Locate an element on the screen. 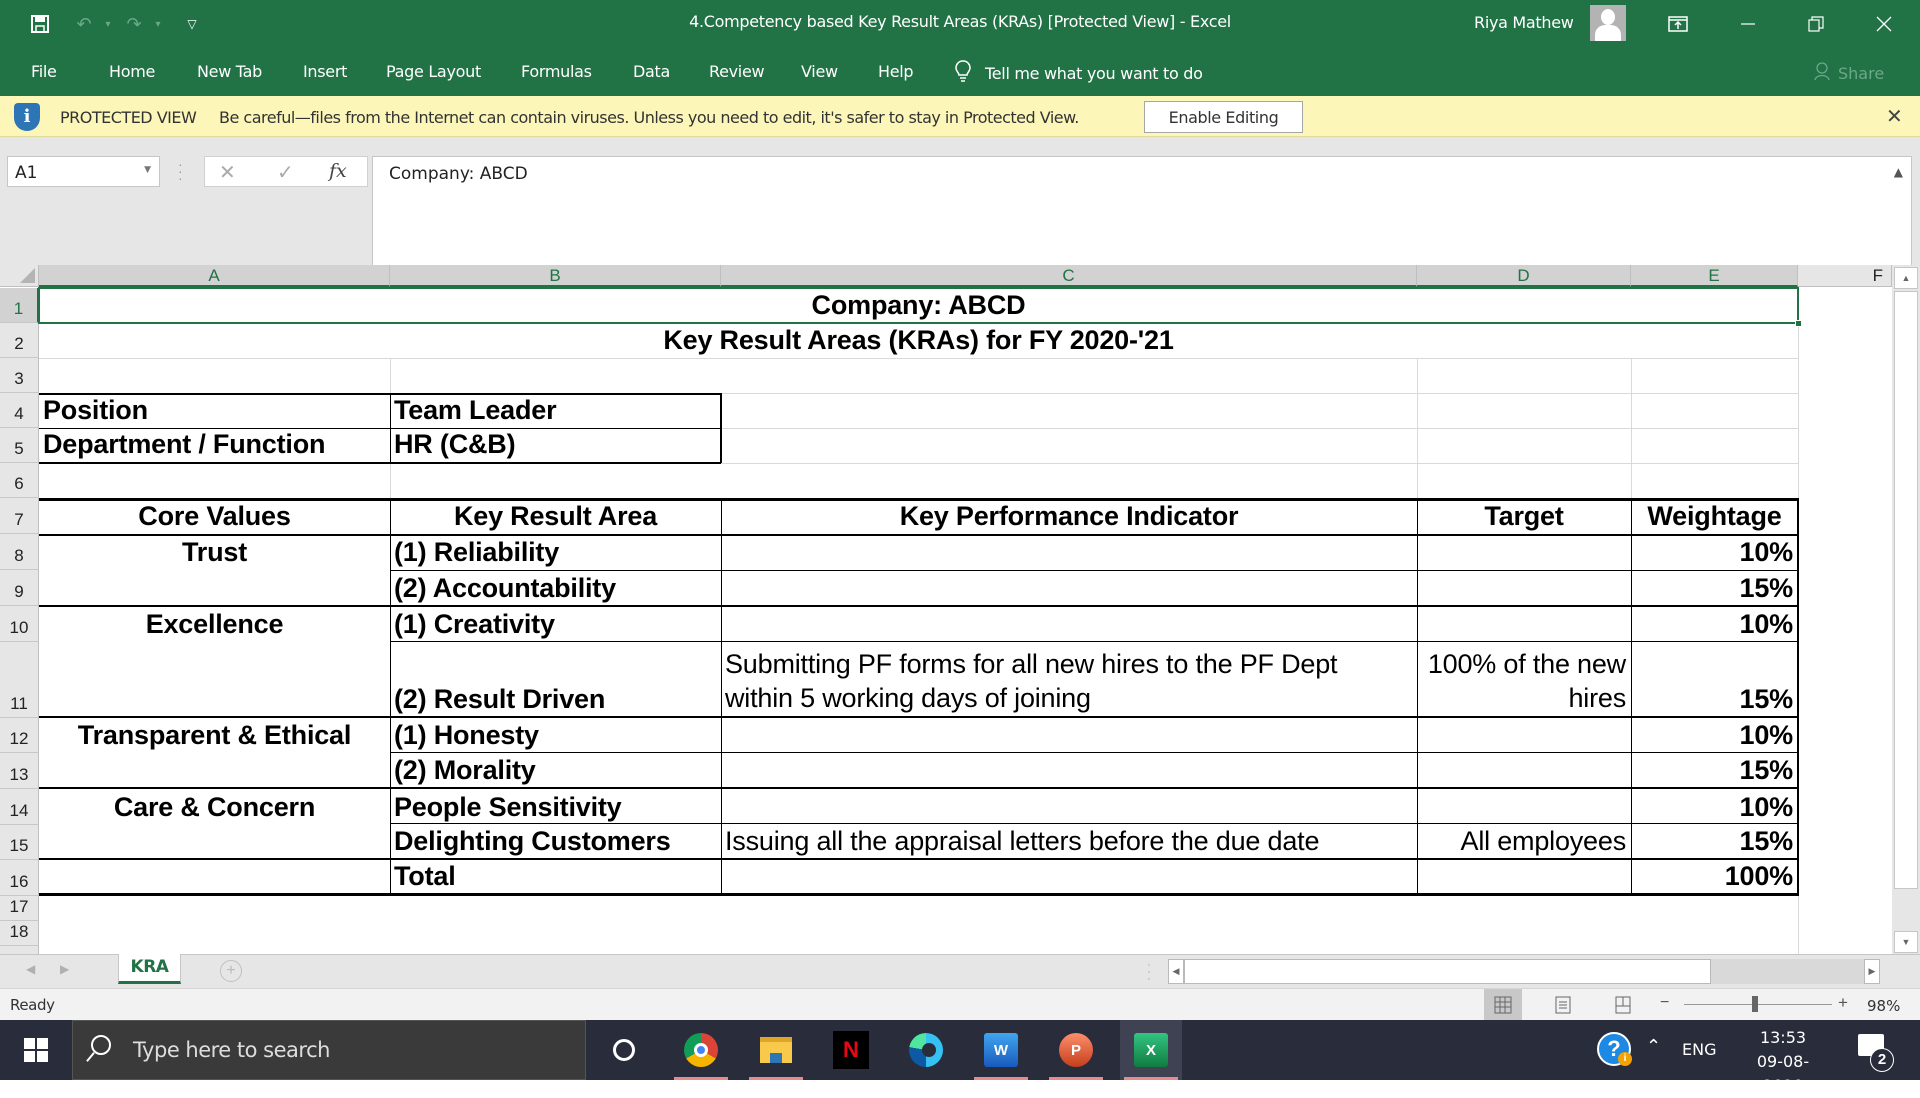 The width and height of the screenshot is (1920, 1098). row-header-3: 3 is located at coordinates (19, 375).